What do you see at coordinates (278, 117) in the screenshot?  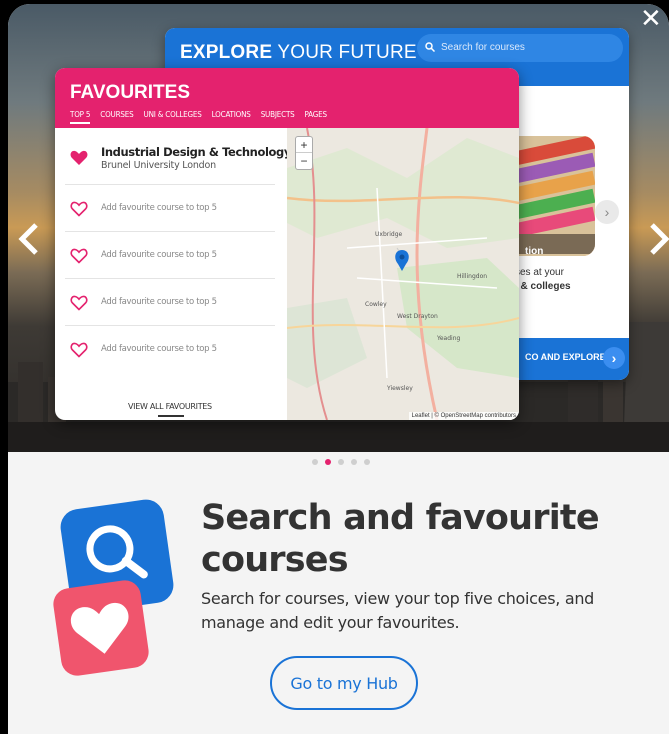 I see `tab-subjects: SUBJECTS` at bounding box center [278, 117].